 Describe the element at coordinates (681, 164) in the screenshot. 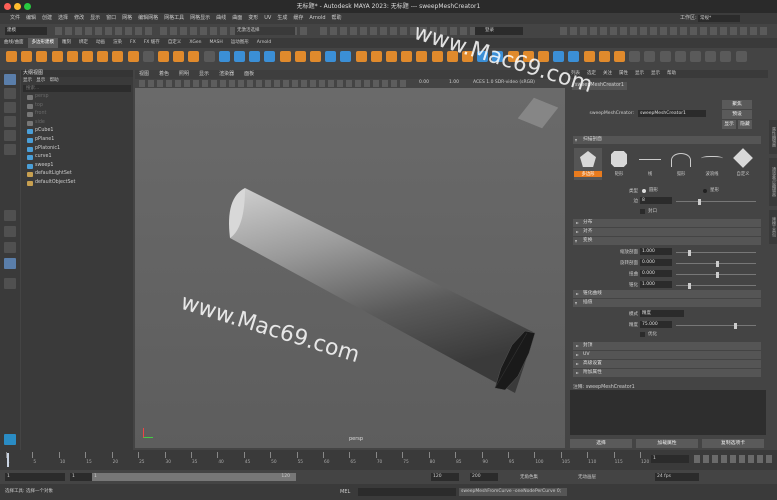

I see `profile-option: 弧形` at that location.